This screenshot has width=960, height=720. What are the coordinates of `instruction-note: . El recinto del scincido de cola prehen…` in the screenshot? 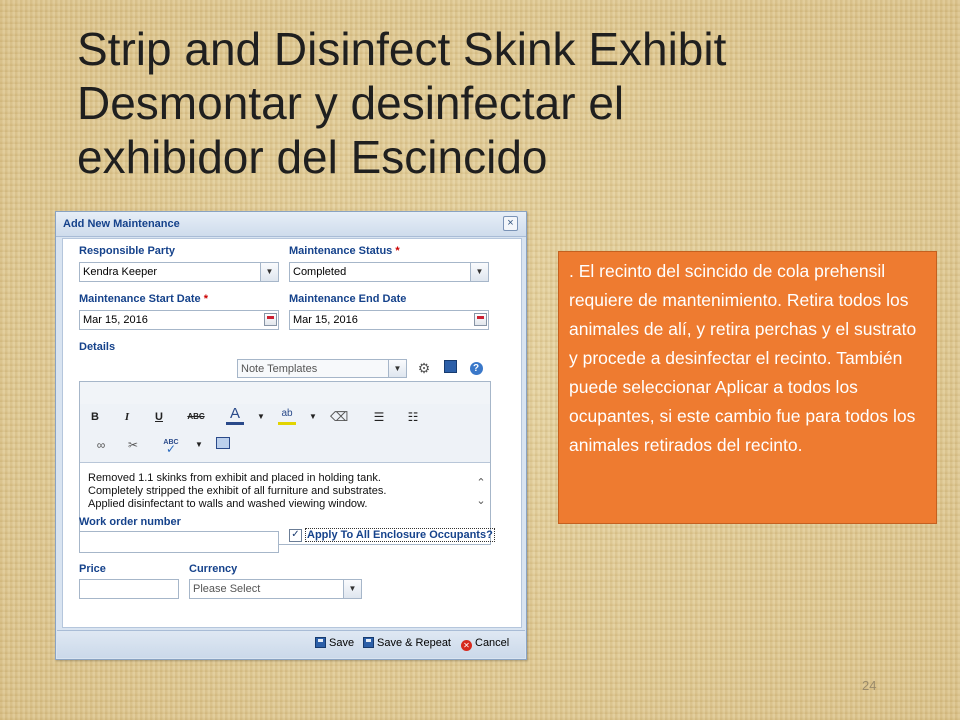 It's located at (747, 387).